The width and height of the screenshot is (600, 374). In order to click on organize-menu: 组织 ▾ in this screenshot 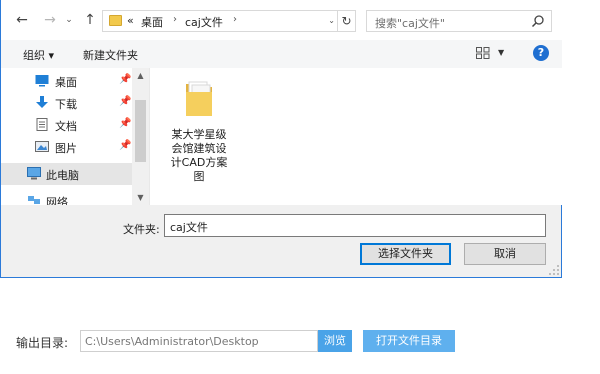, I will do `click(38, 55)`.